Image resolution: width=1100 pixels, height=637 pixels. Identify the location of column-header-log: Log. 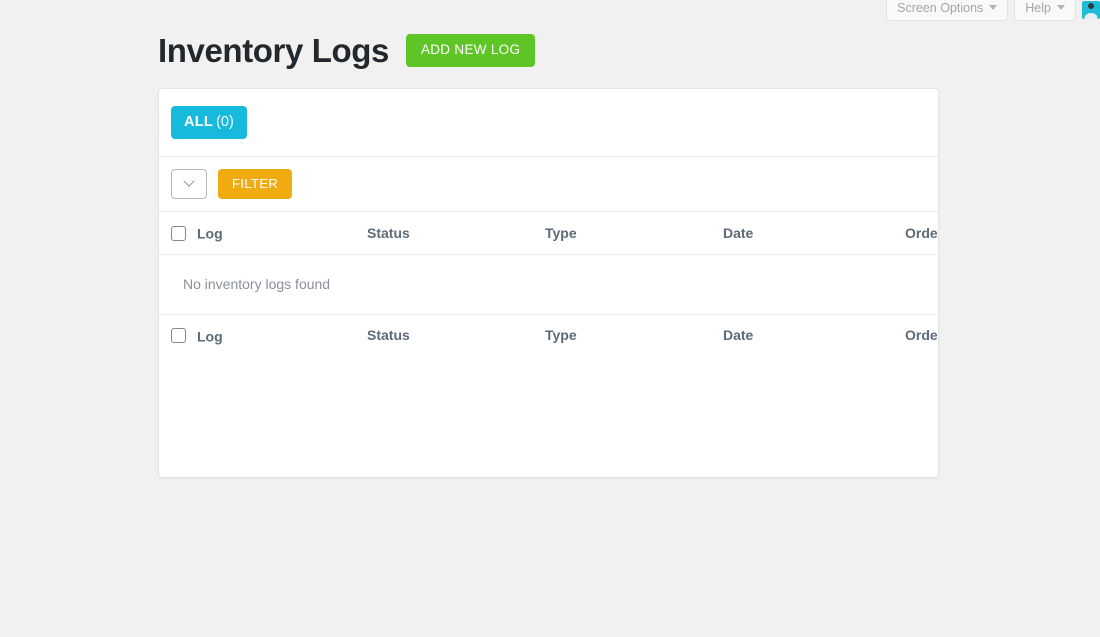
(263, 233).